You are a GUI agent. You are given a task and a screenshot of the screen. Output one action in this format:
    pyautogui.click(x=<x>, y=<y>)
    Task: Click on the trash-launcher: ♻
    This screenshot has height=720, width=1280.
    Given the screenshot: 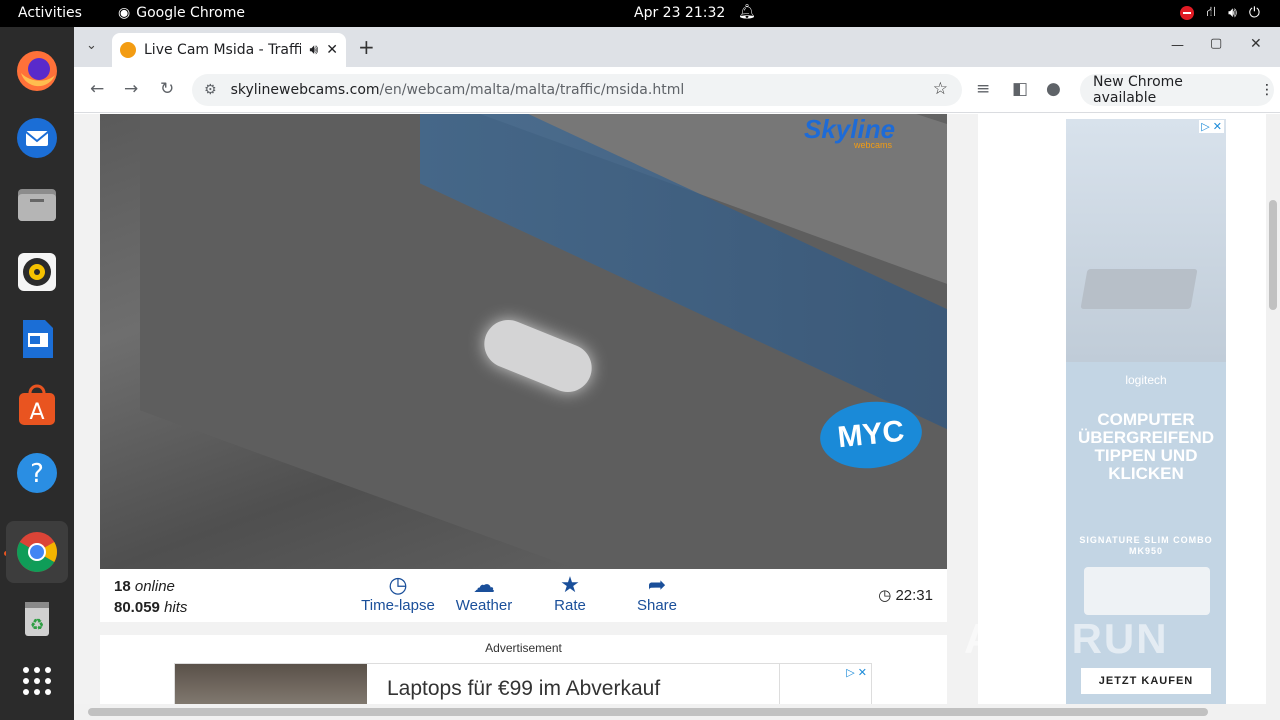 What is the action you would take?
    pyautogui.click(x=37, y=618)
    